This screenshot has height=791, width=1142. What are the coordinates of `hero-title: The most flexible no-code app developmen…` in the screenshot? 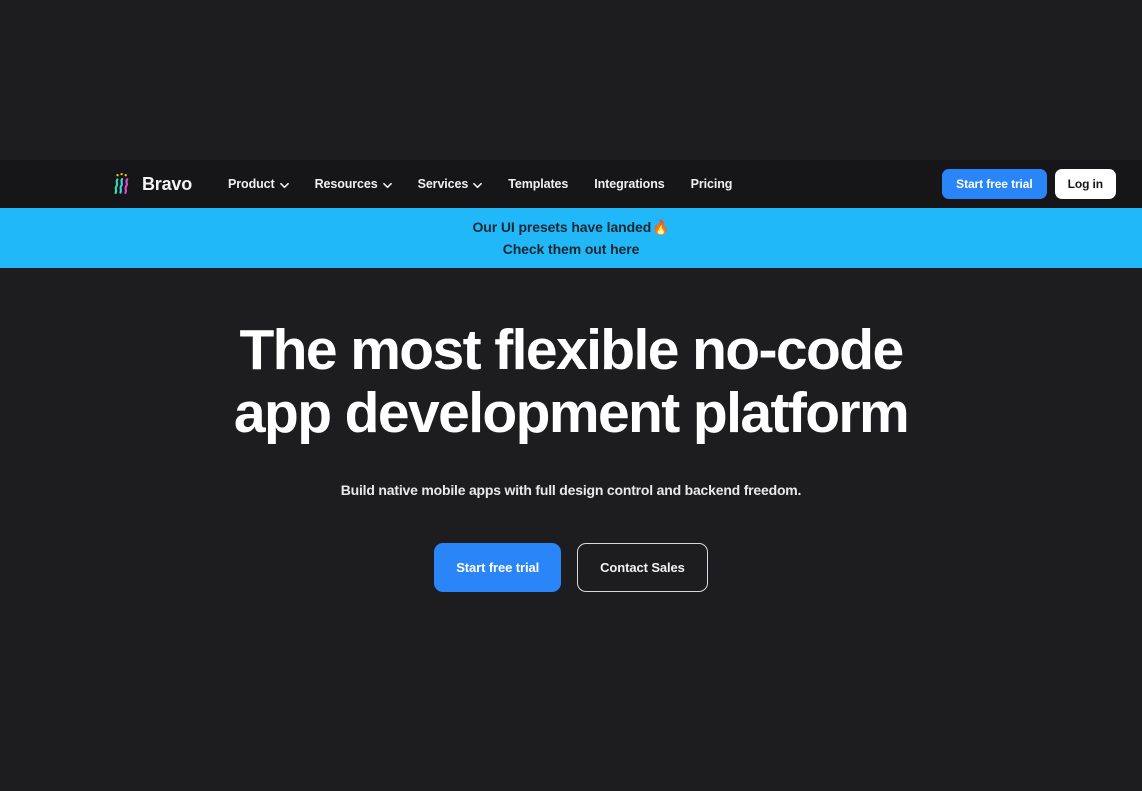 It's located at (571, 382).